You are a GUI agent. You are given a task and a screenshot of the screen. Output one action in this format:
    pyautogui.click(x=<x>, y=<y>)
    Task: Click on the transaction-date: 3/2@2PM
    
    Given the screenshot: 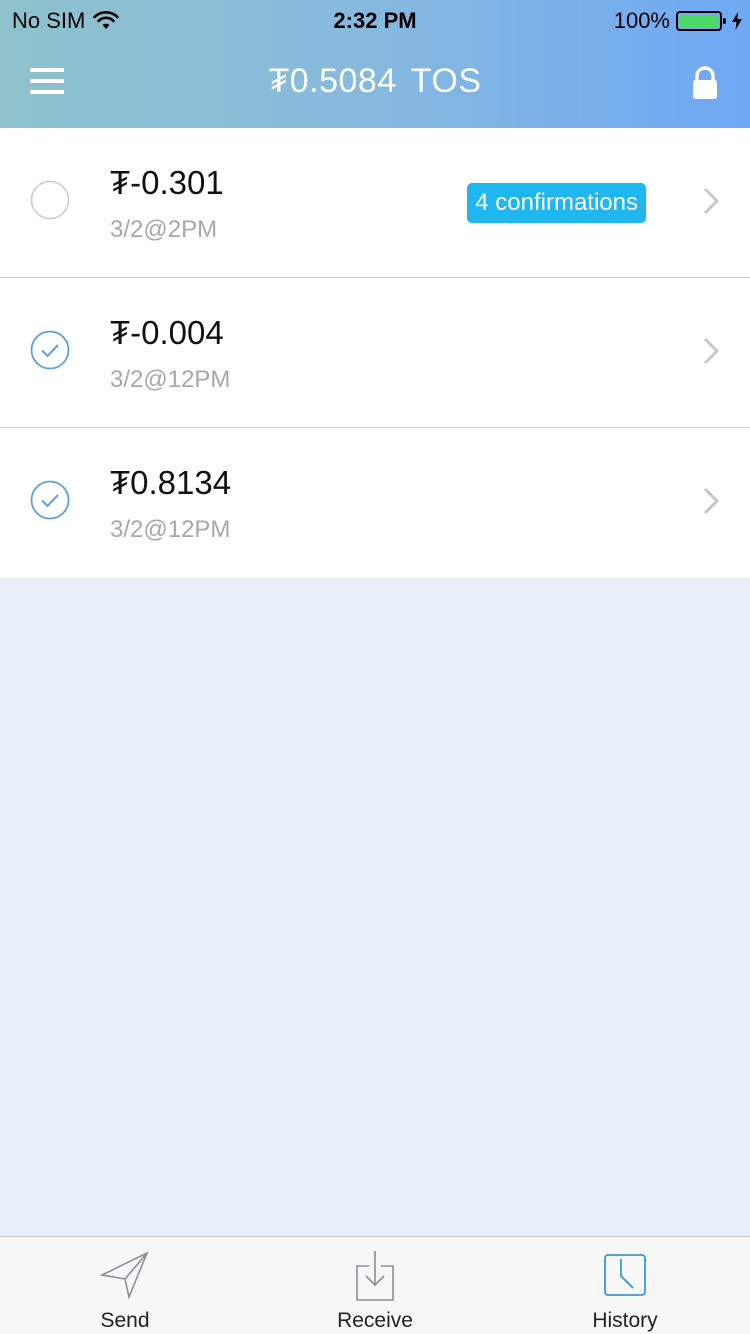 What is the action you would take?
    pyautogui.click(x=164, y=229)
    